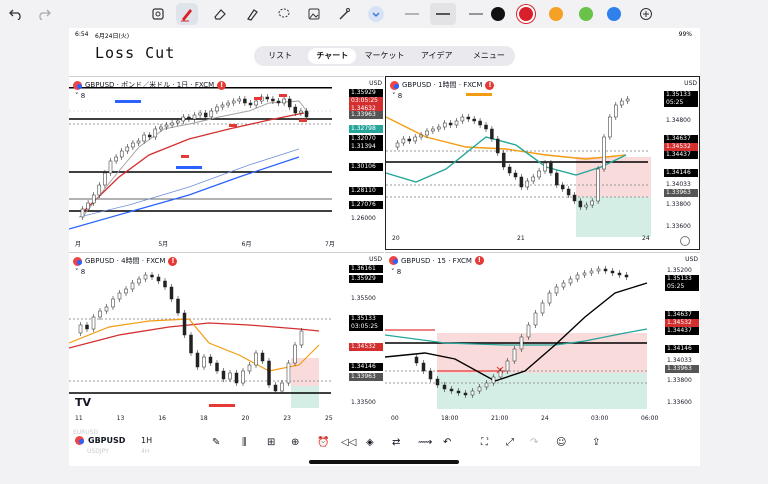 The image size is (768, 484). What do you see at coordinates (678, 120) in the screenshot?
I see `price-label: 1.34800` at bounding box center [678, 120].